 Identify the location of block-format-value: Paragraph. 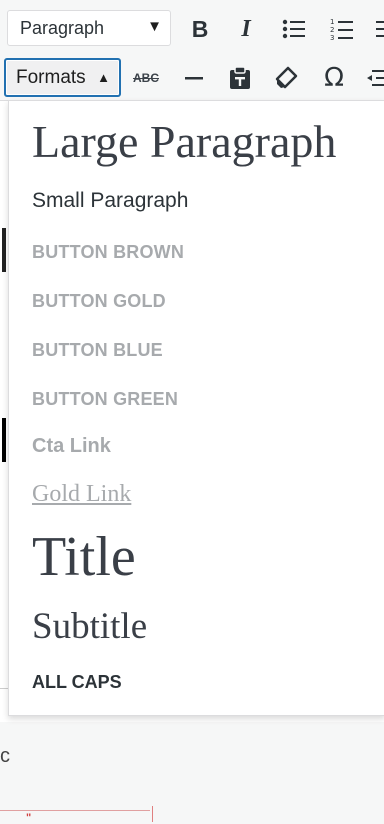
(62, 27).